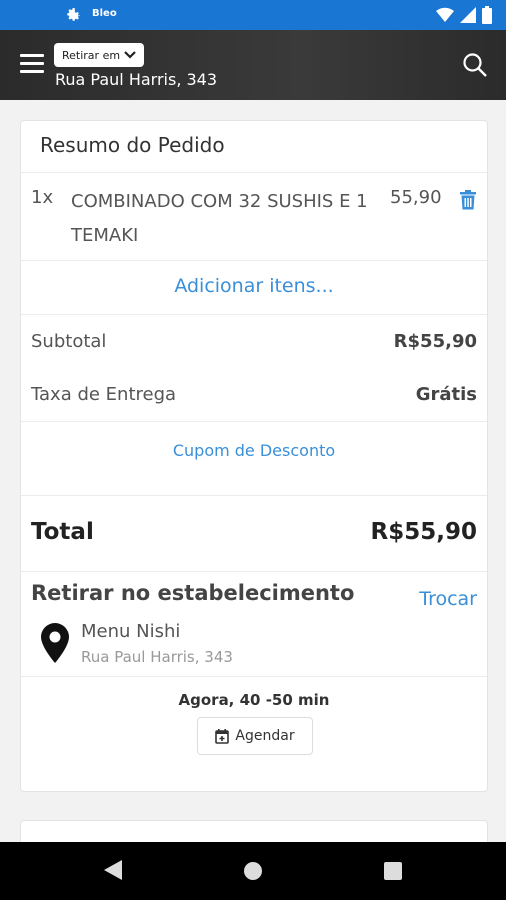  I want to click on delivery-fee-value: Grátis, so click(446, 394).